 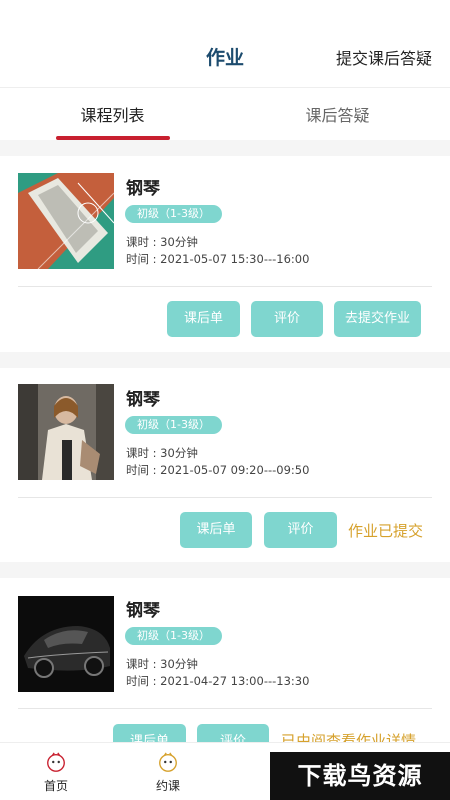 I want to click on course-thumbnail-court, so click(x=66, y=221).